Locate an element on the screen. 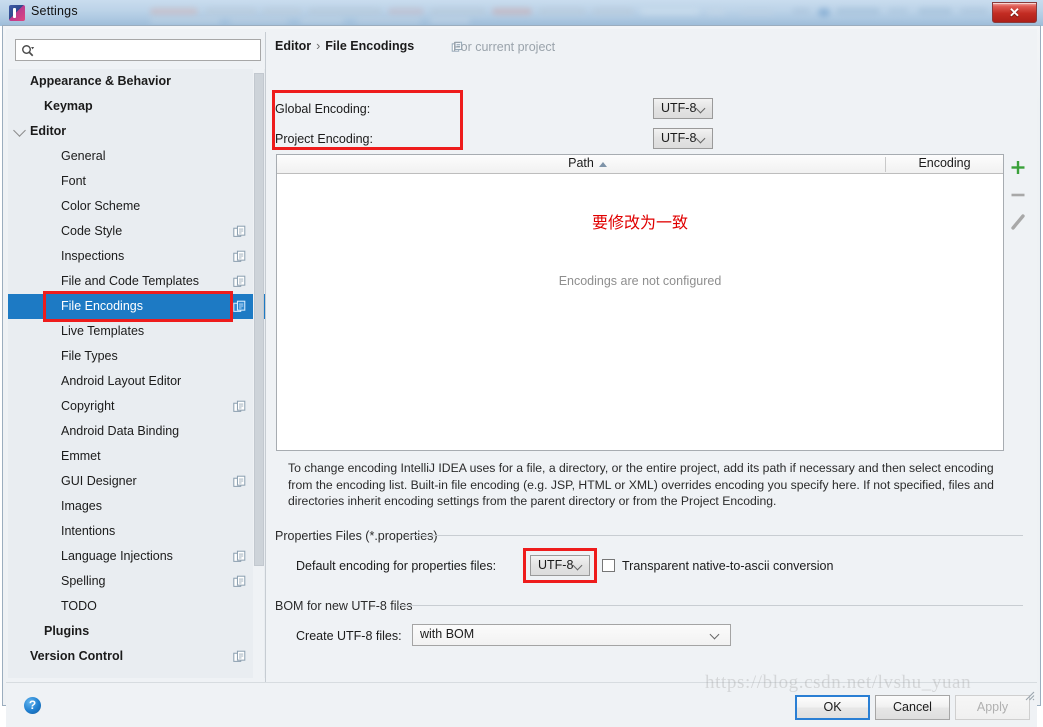  sidebar-item-version-control: Version Control is located at coordinates (136, 576).